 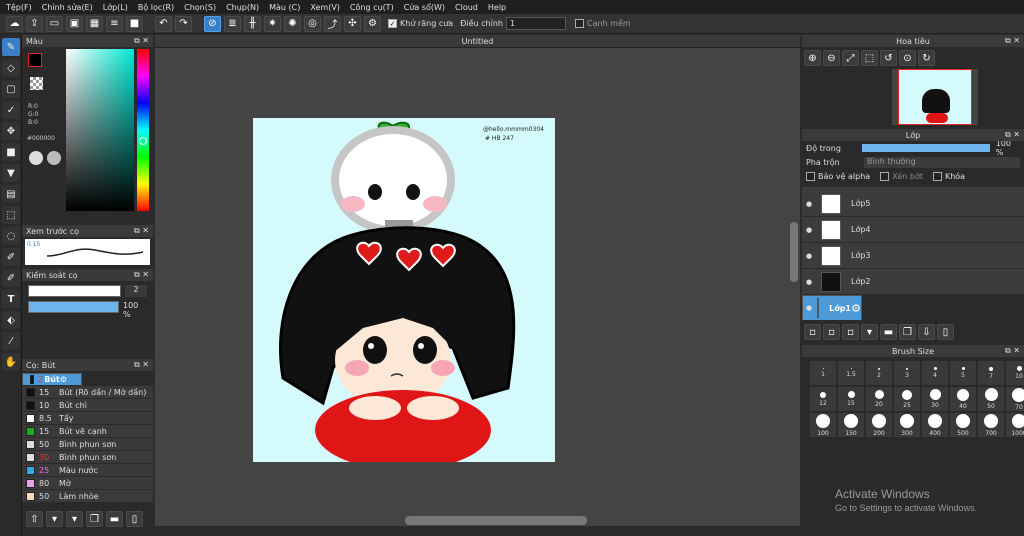 I want to click on rotate-right-icon: ↻, so click(x=926, y=58).